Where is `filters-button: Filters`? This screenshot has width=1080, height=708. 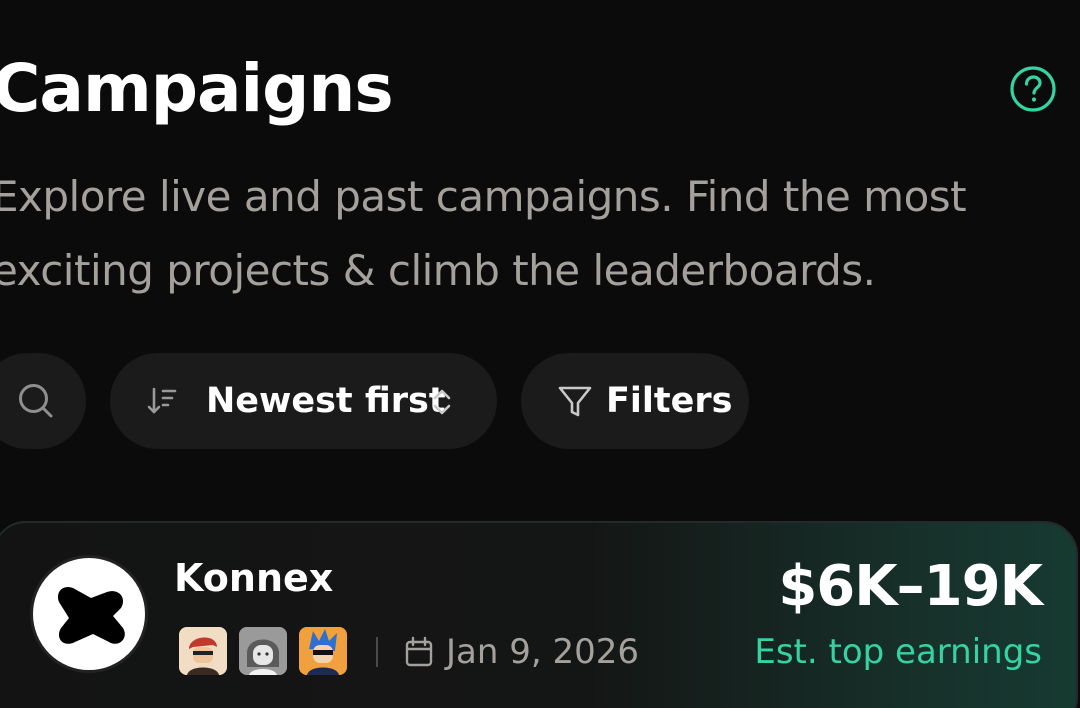
filters-button: Filters is located at coordinates (635, 401).